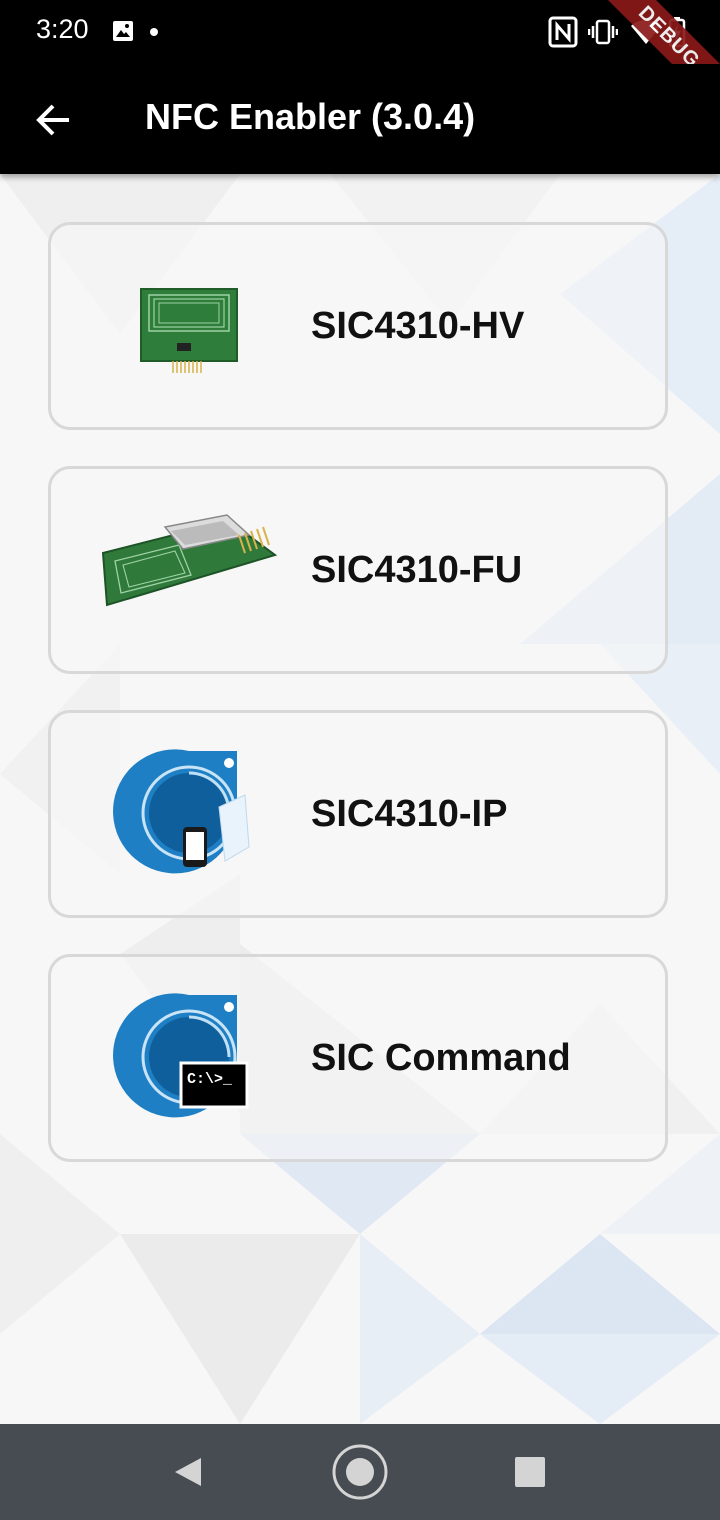 This screenshot has width=720, height=1520. I want to click on terminal-prompt: C:\>_, so click(210, 1079).